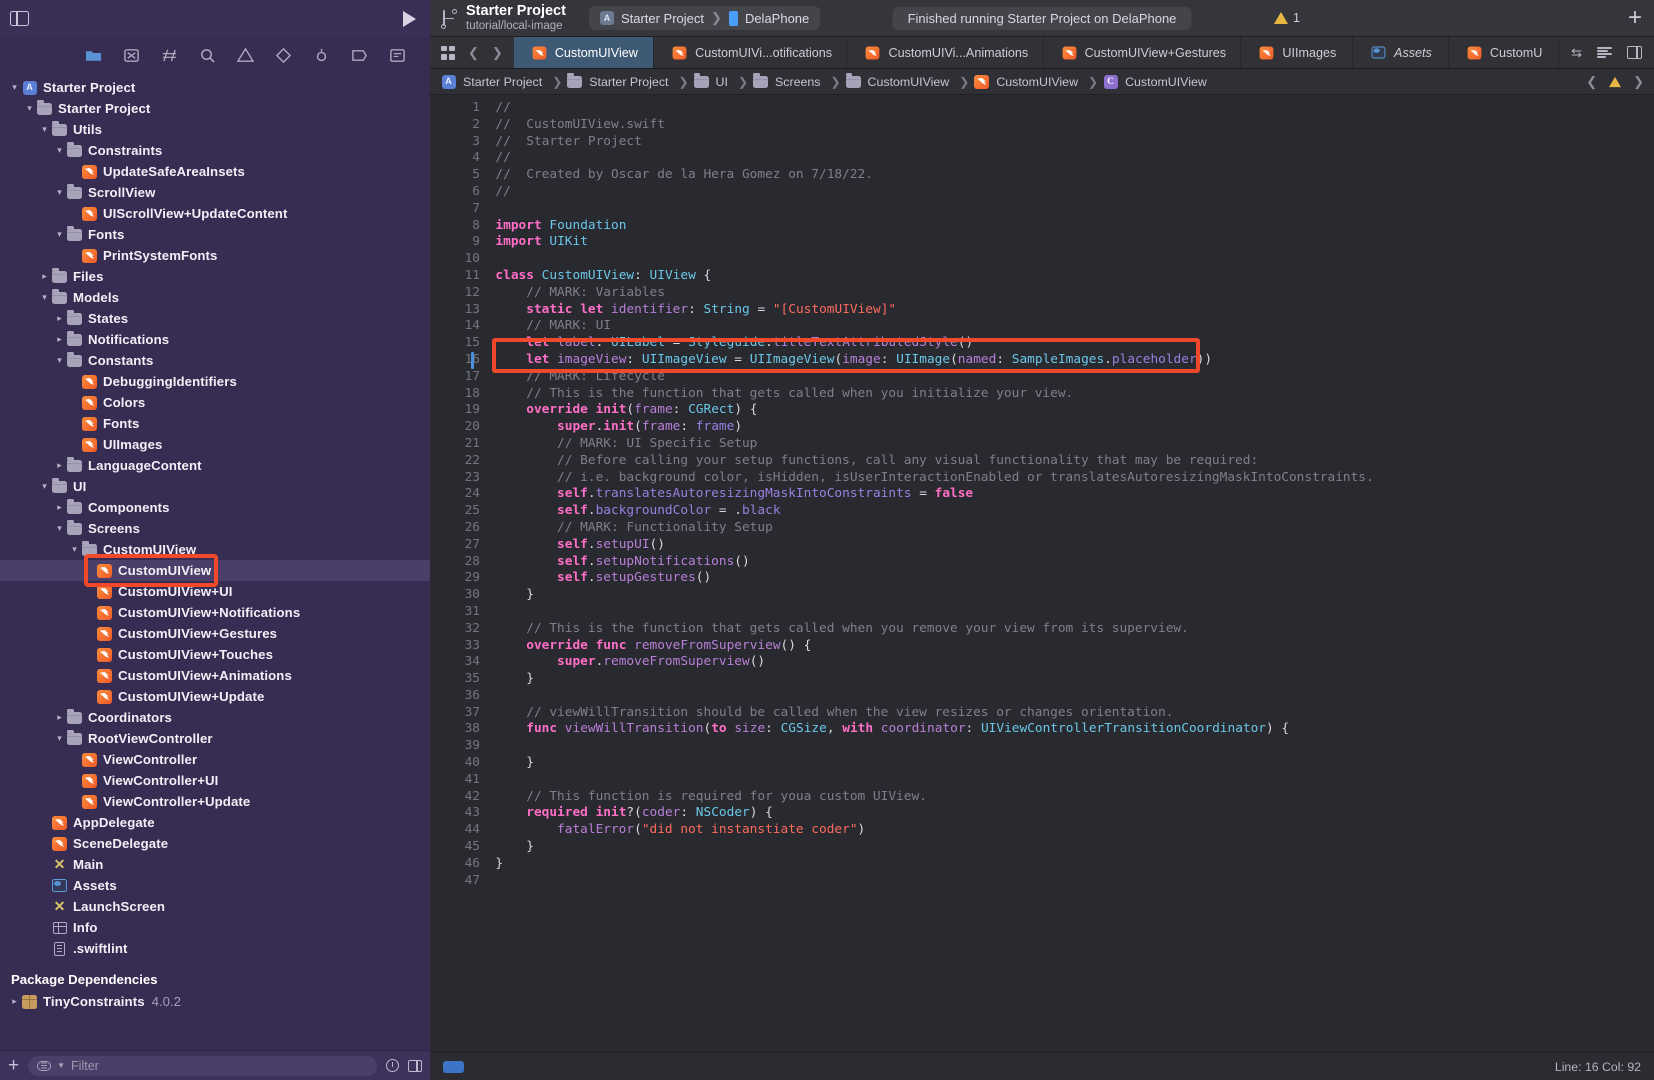 This screenshot has width=1654, height=1080. Describe the element at coordinates (590, 561) in the screenshot. I see `code-line: 28 self.setupNotifications()` at that location.